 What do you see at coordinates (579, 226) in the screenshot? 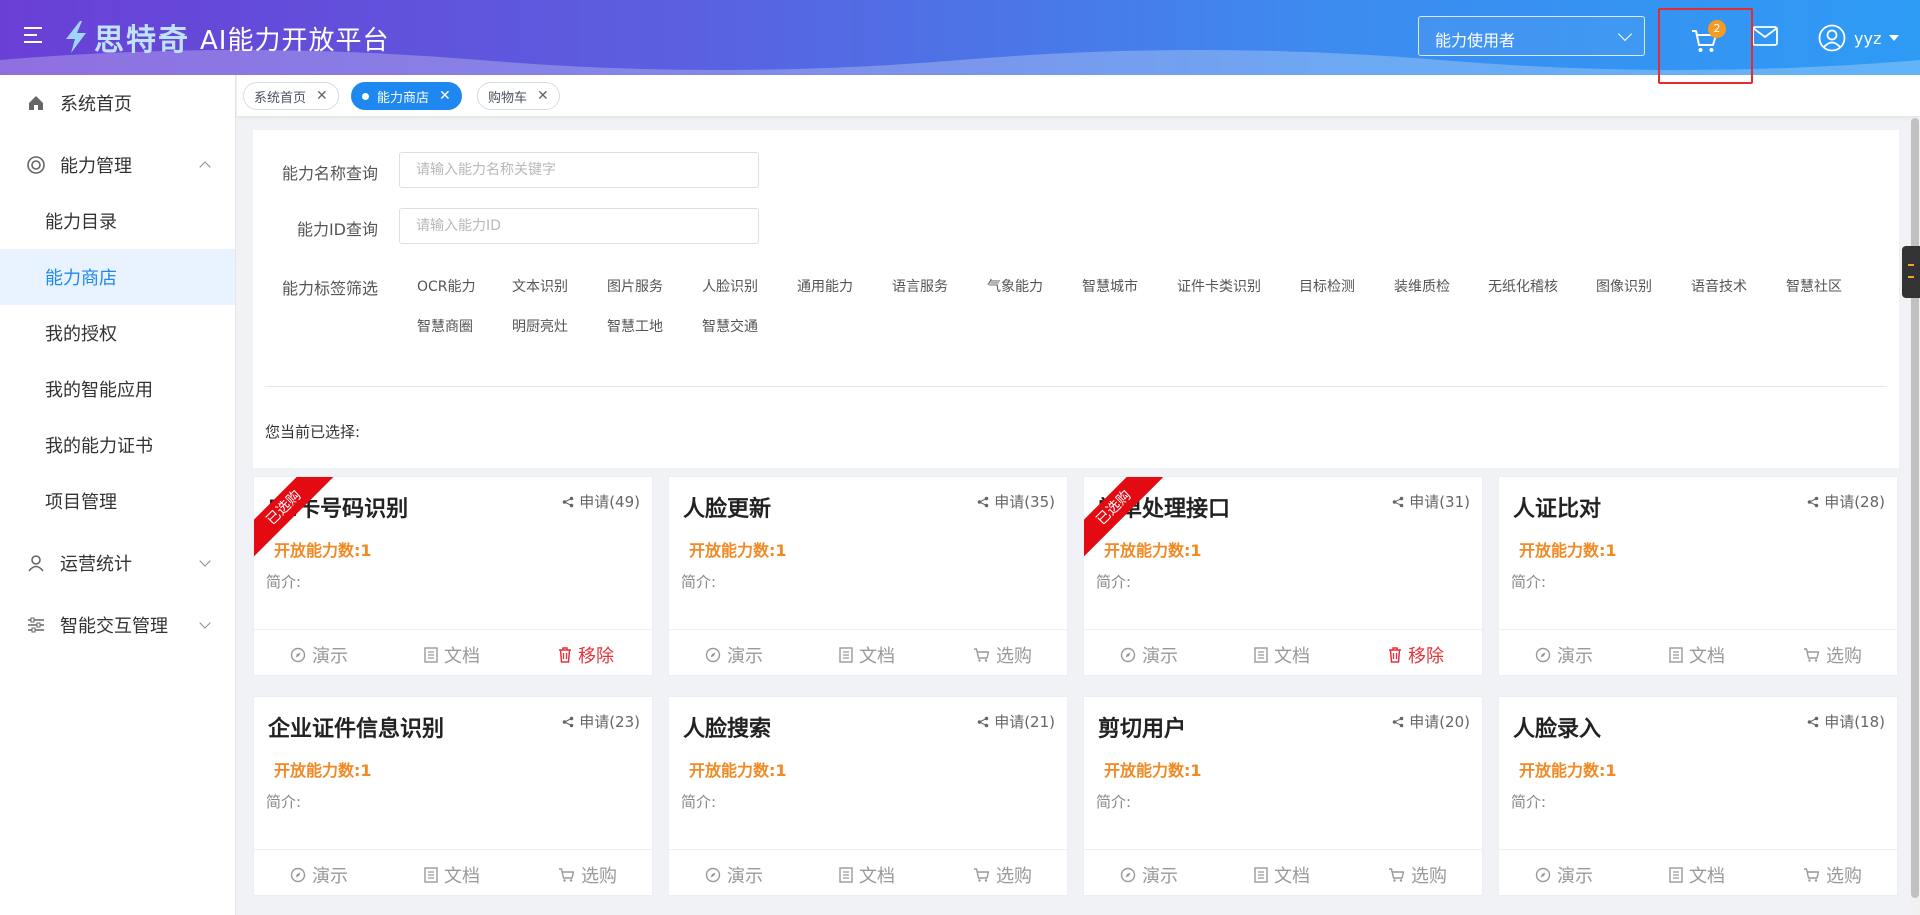
I see `ability-id-input` at bounding box center [579, 226].